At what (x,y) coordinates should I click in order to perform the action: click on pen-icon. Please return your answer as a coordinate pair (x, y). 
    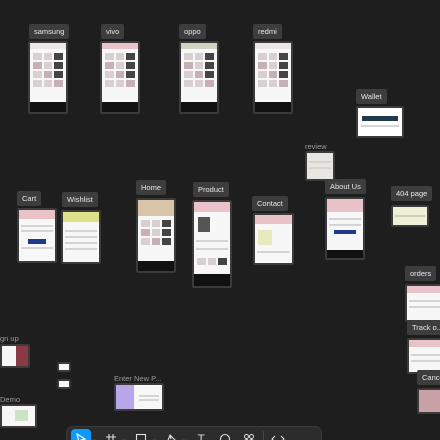
    Looking at the image, I should click on (171, 437).